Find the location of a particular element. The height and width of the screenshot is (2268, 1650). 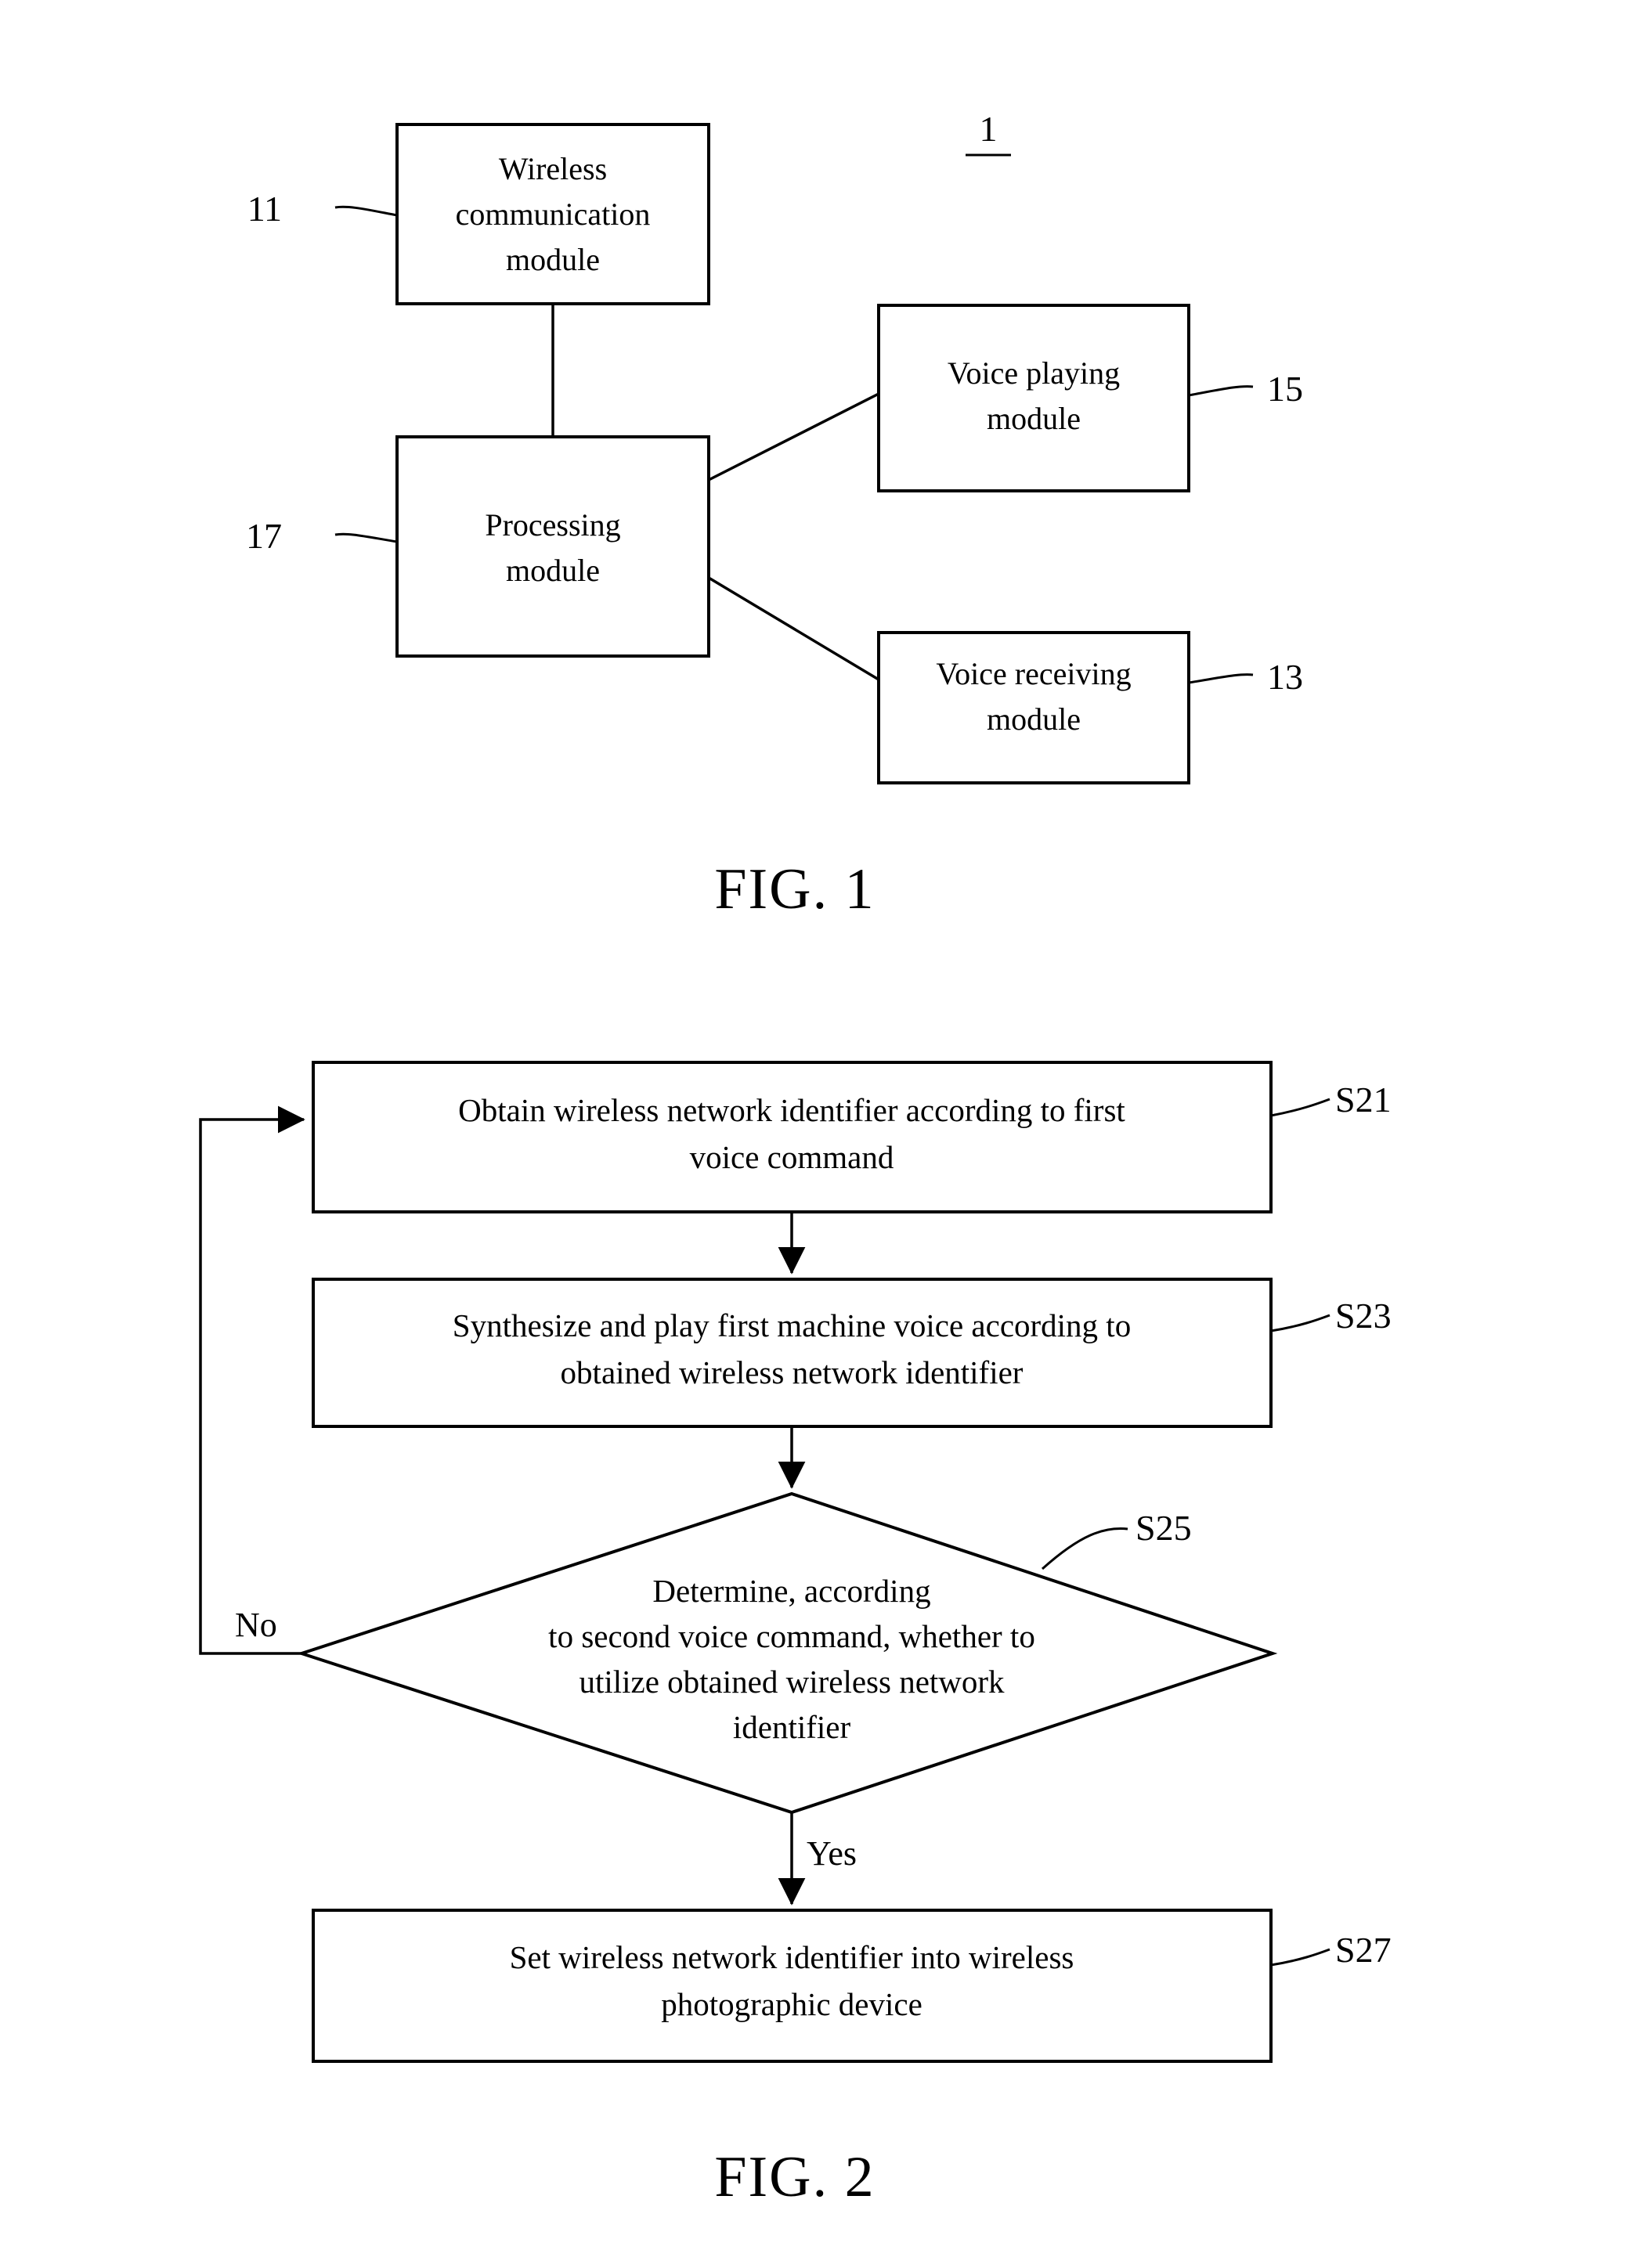

block-voice-playing-module-label-line1: Voice playing is located at coordinates (1034, 373).